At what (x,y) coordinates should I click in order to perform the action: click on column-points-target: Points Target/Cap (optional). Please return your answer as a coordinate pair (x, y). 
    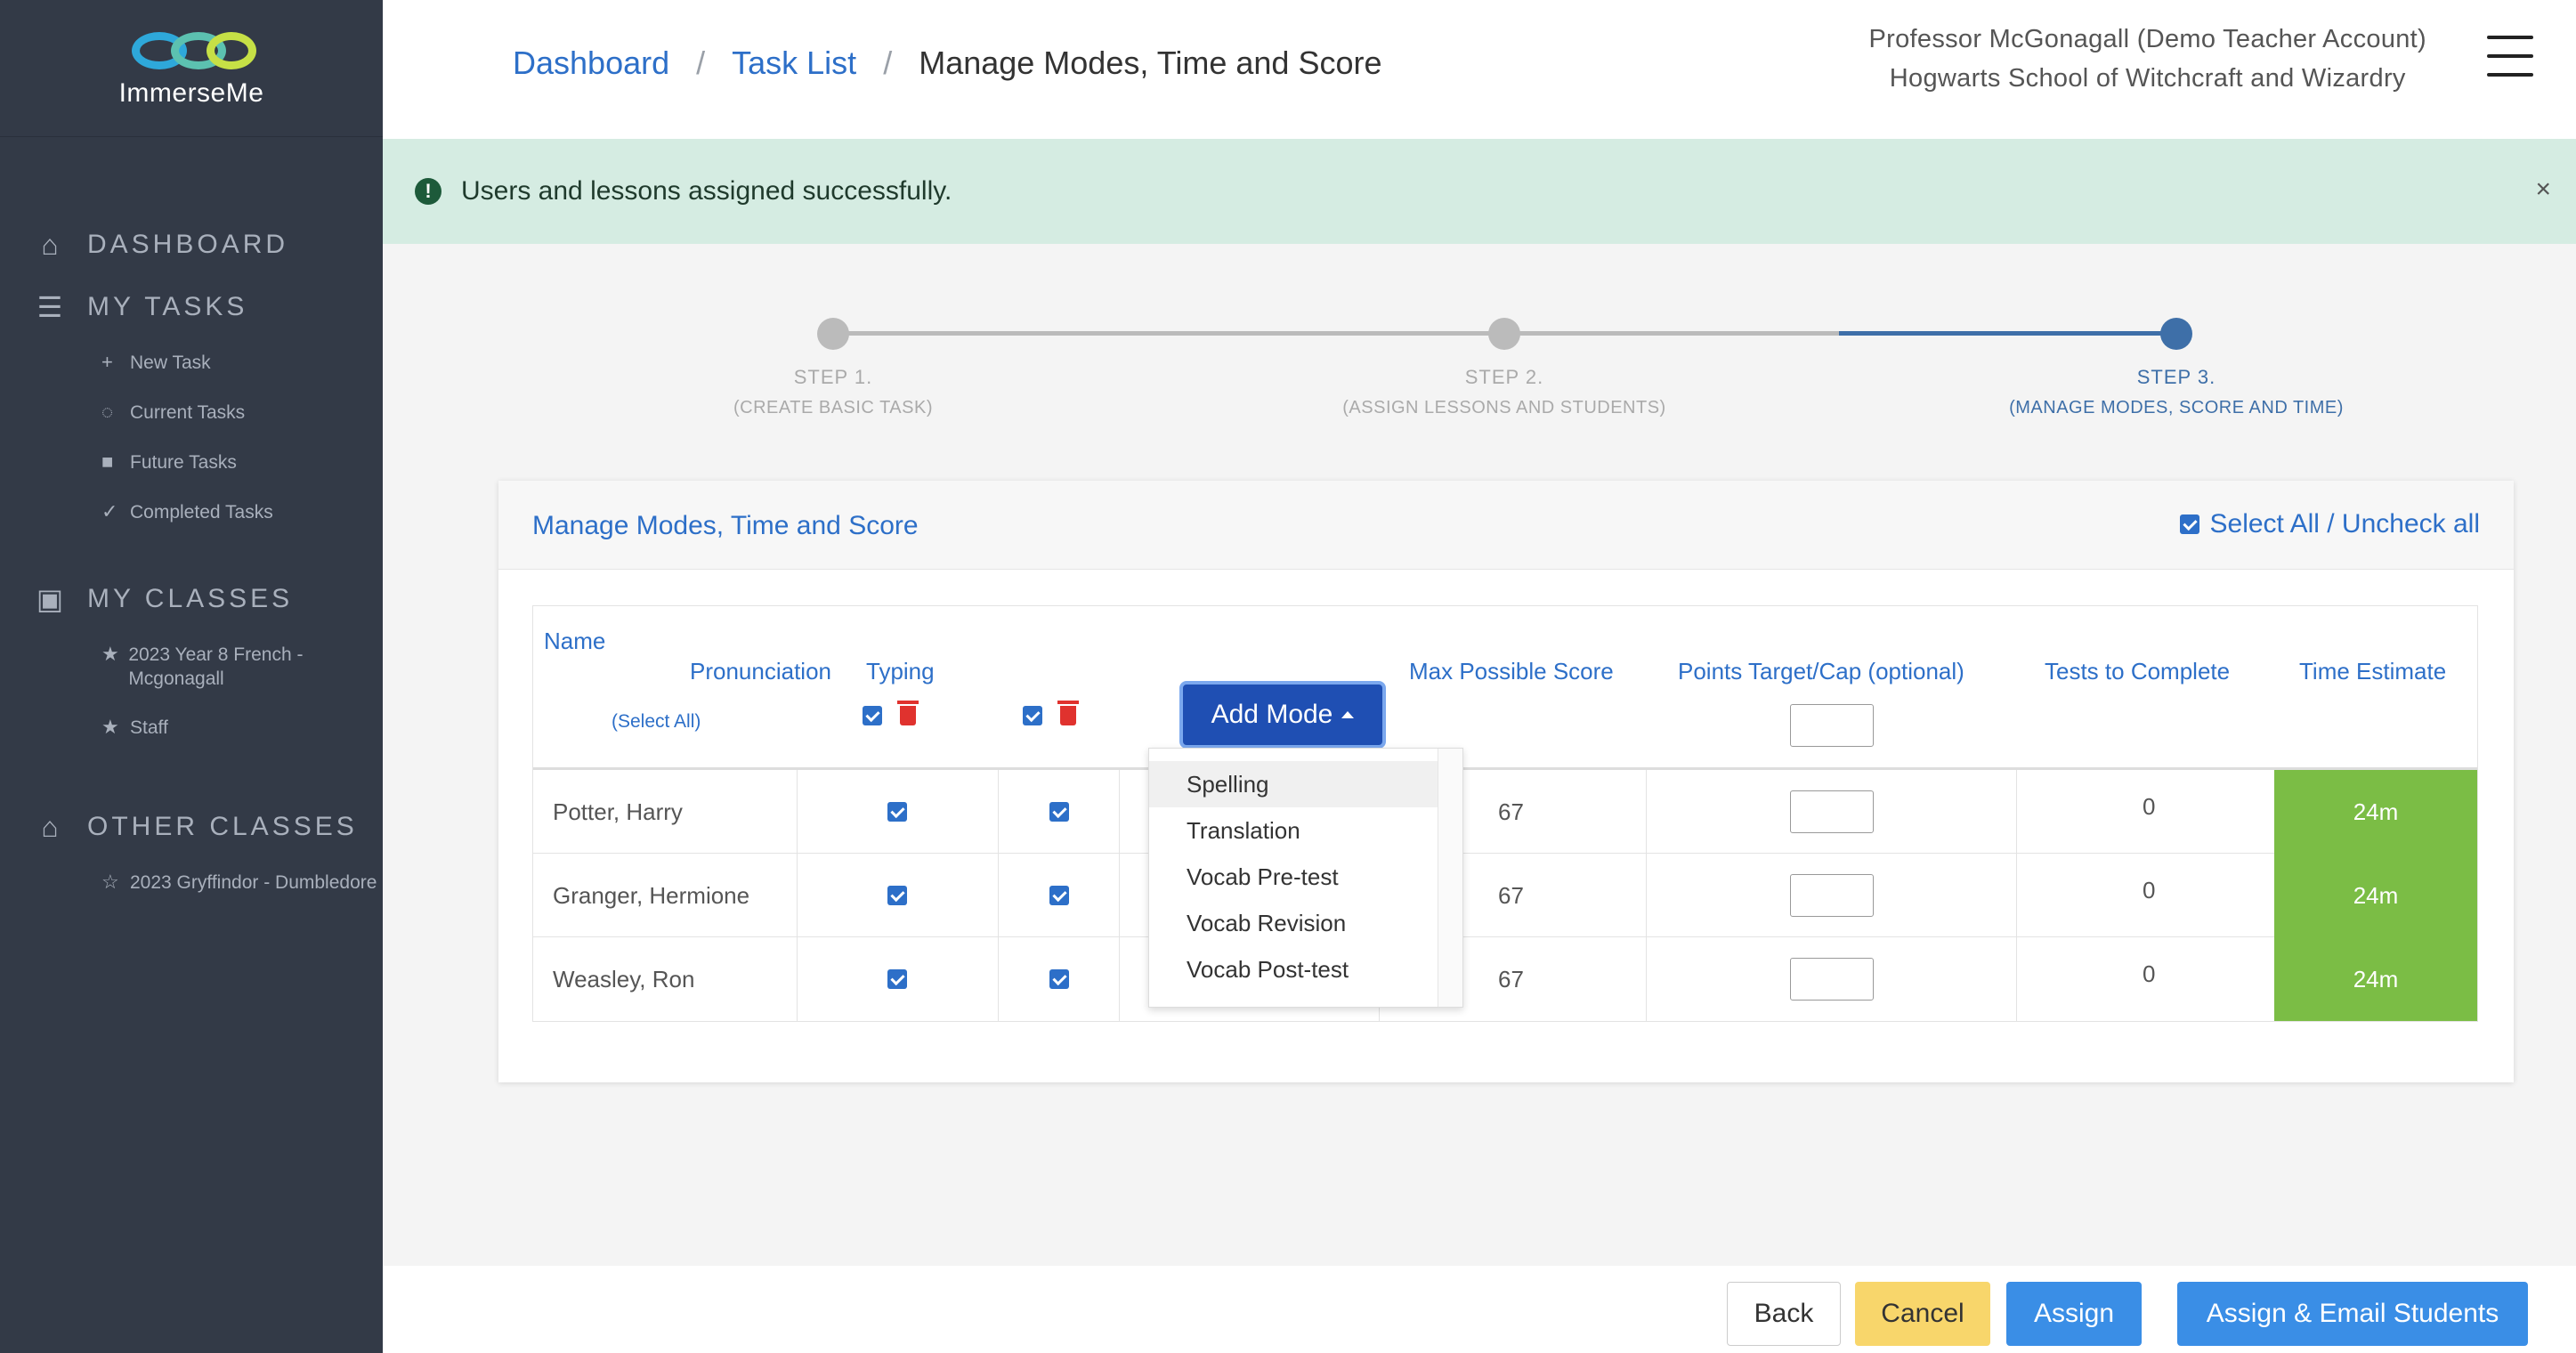
    Looking at the image, I should click on (1821, 672).